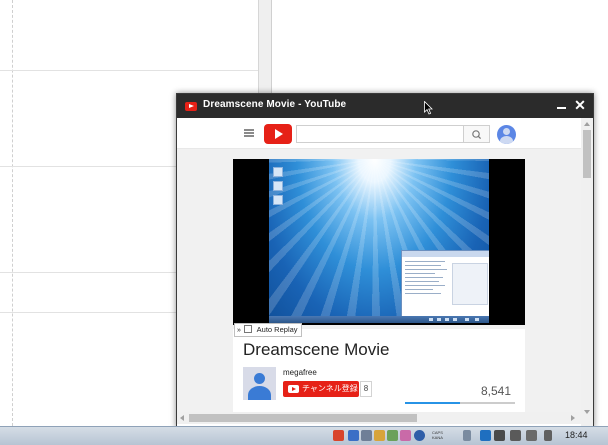 The width and height of the screenshot is (608, 445). I want to click on ime-kana-text: KANA, so click(437, 437).